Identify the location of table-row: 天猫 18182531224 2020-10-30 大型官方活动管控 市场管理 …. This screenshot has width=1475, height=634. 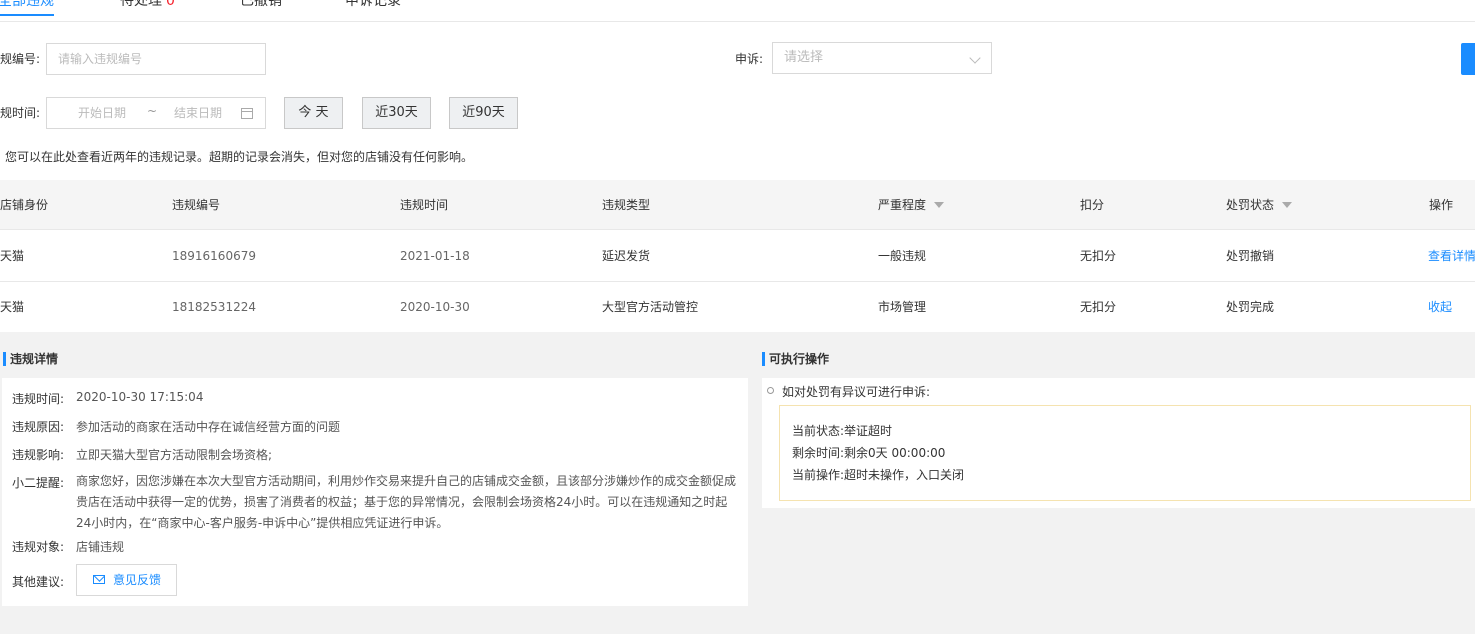
(737, 307).